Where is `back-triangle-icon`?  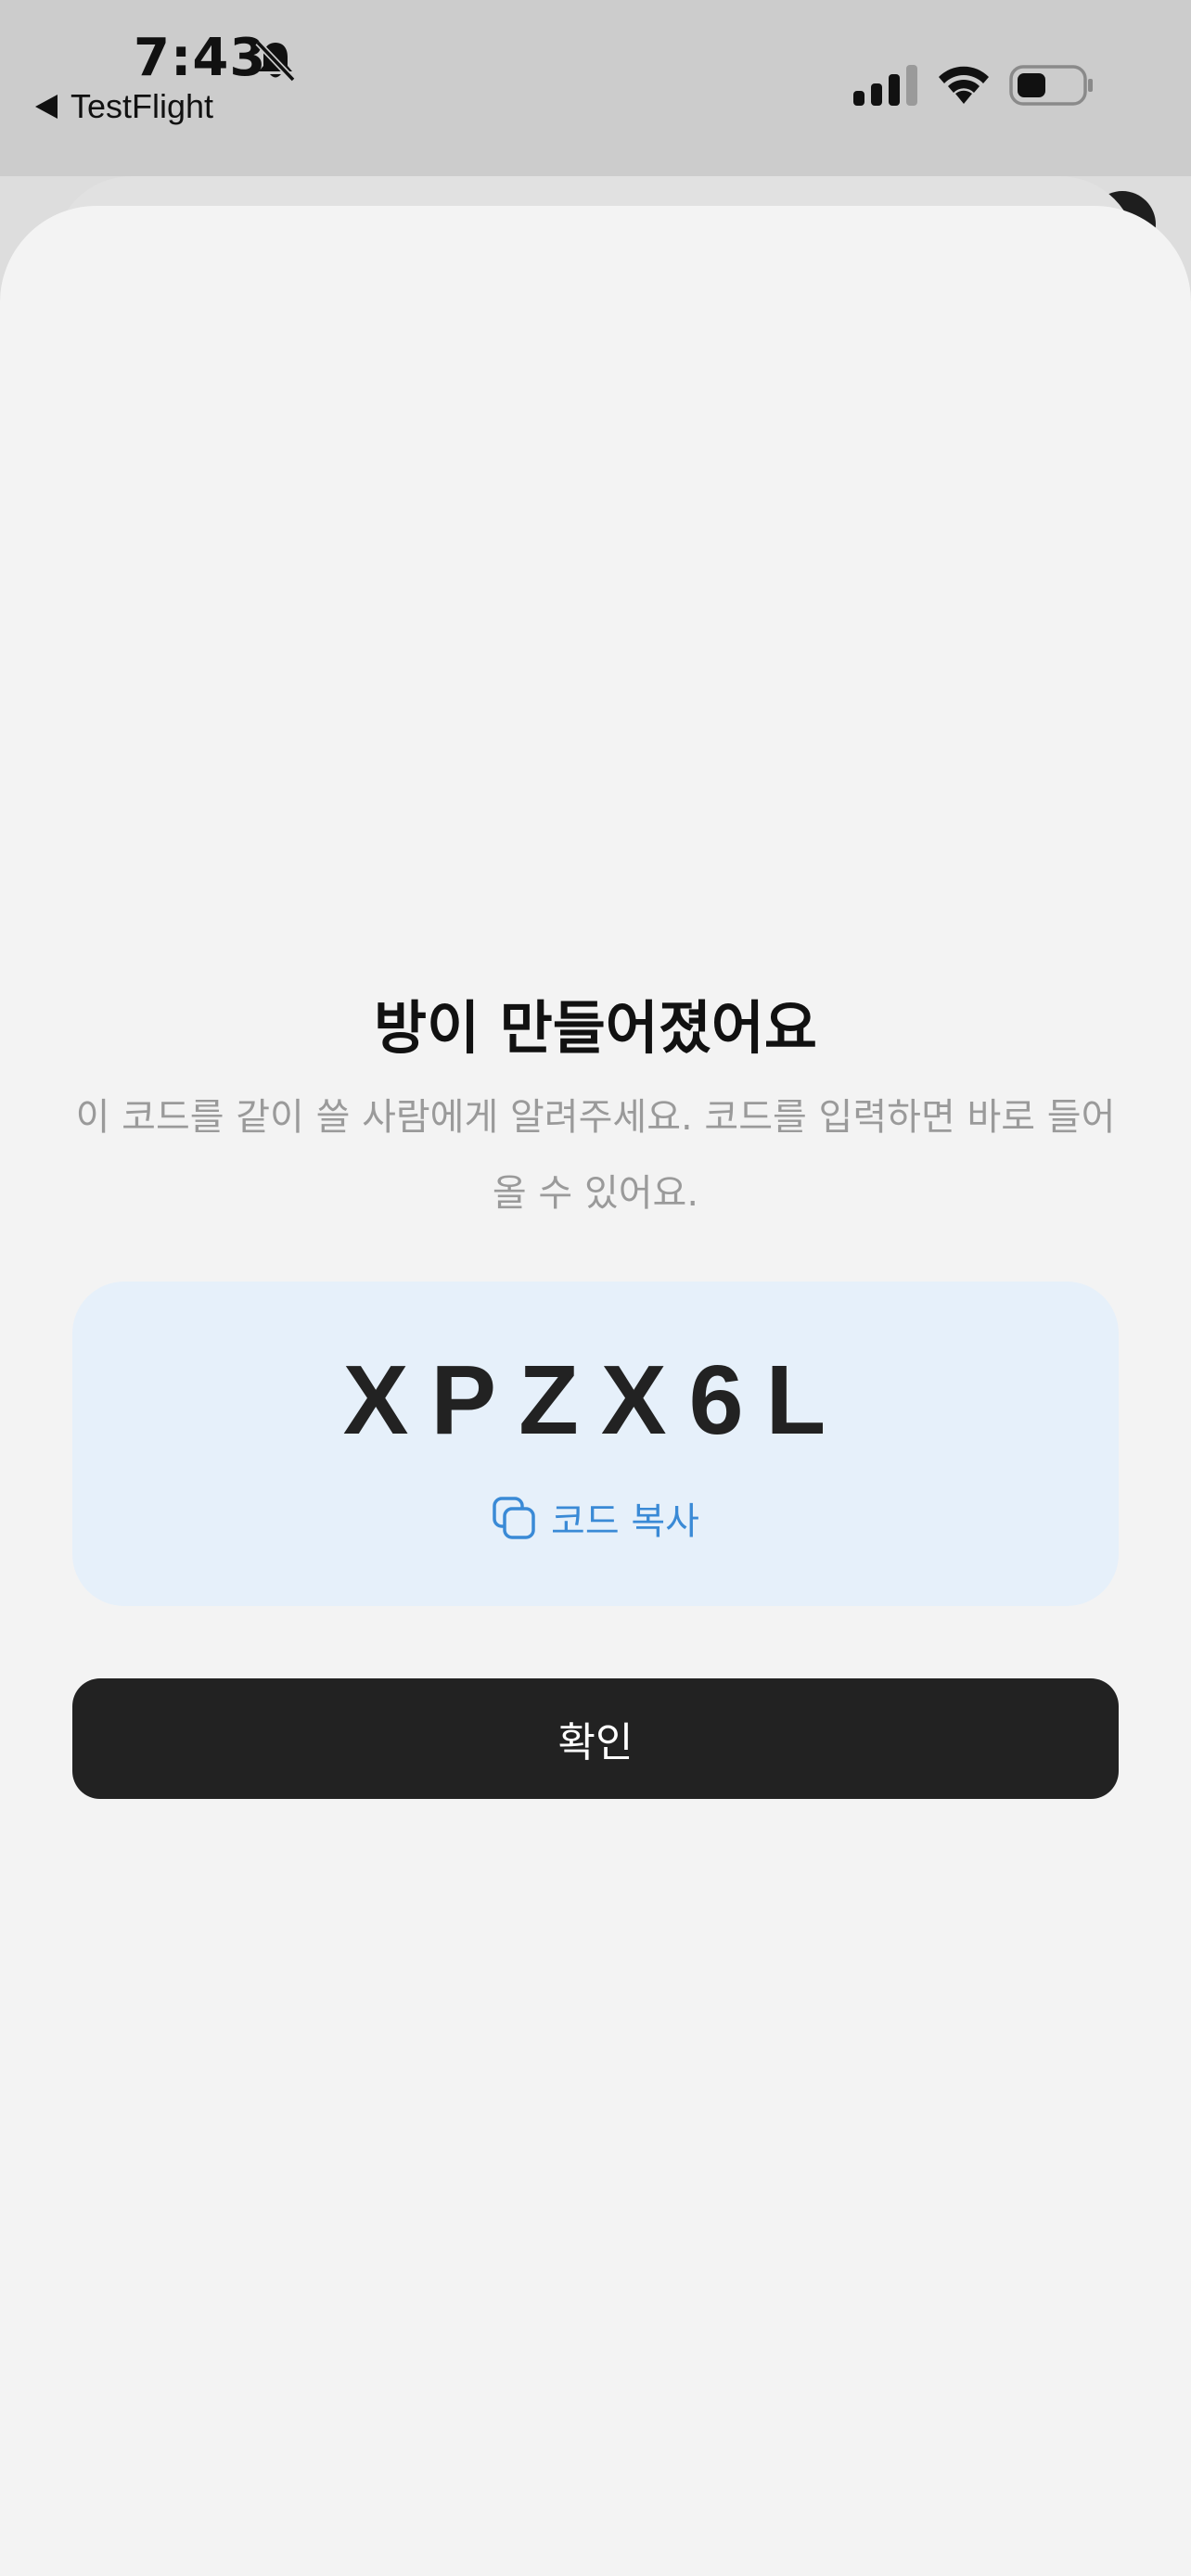
back-triangle-icon is located at coordinates (46, 107).